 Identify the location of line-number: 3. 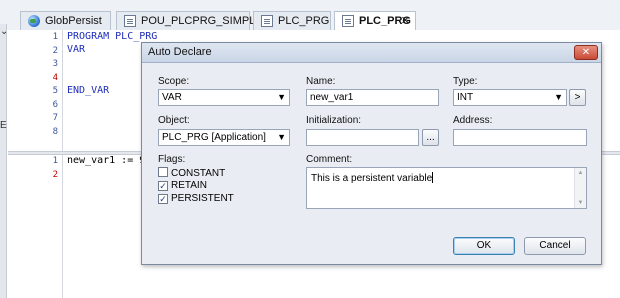
(55, 64).